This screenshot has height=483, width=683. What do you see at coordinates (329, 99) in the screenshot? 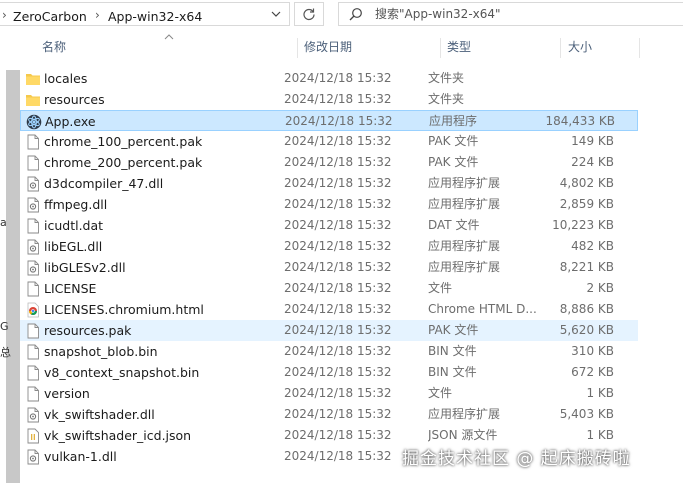
I see `file-row: resources 2024/12/18 15:32 文件夹` at bounding box center [329, 99].